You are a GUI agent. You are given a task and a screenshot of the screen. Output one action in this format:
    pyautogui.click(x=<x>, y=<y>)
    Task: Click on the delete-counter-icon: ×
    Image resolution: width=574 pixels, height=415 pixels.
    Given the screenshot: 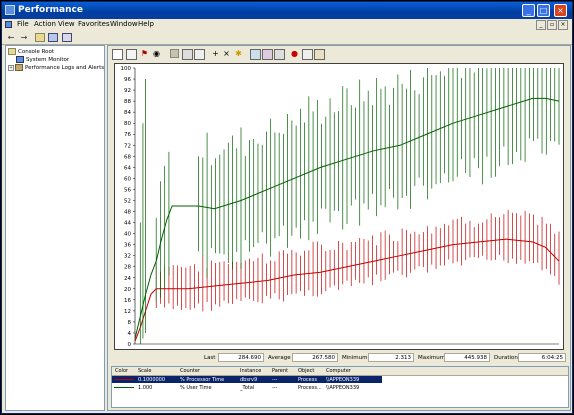 What is the action you would take?
    pyautogui.click(x=226, y=53)
    